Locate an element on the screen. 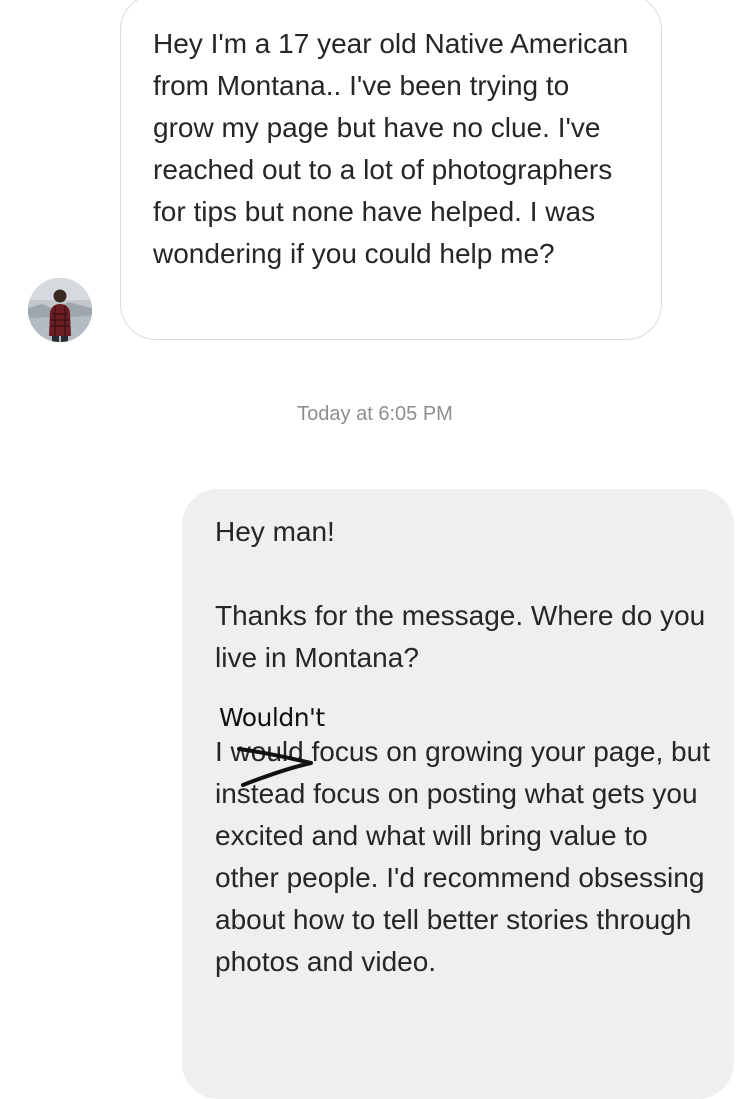 The image size is (750, 1099). sender-avatar is located at coordinates (60, 310).